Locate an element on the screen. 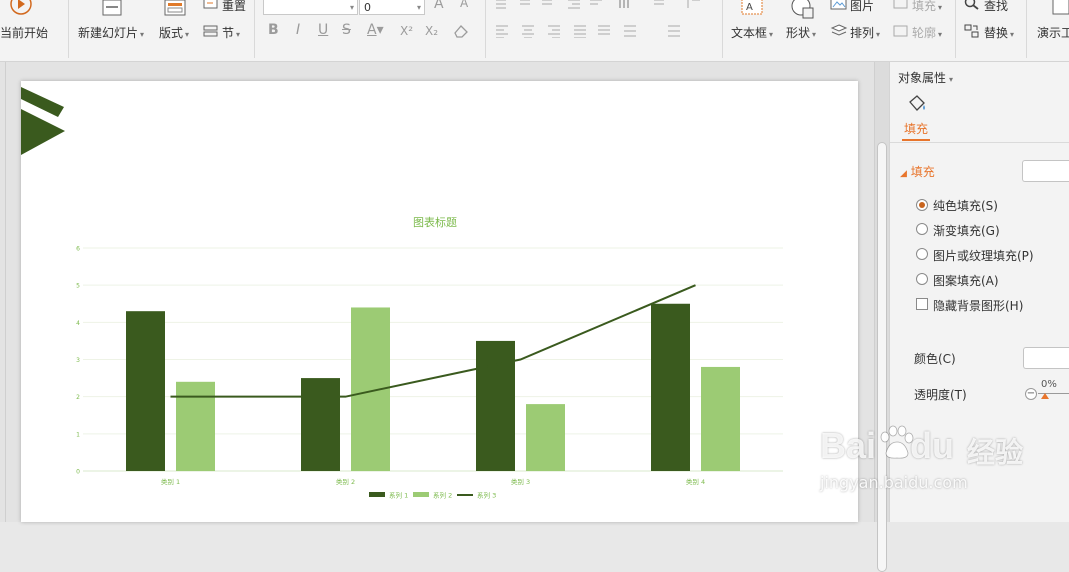 The image size is (1069, 572). reset-button: 重置 is located at coordinates (234, 7).